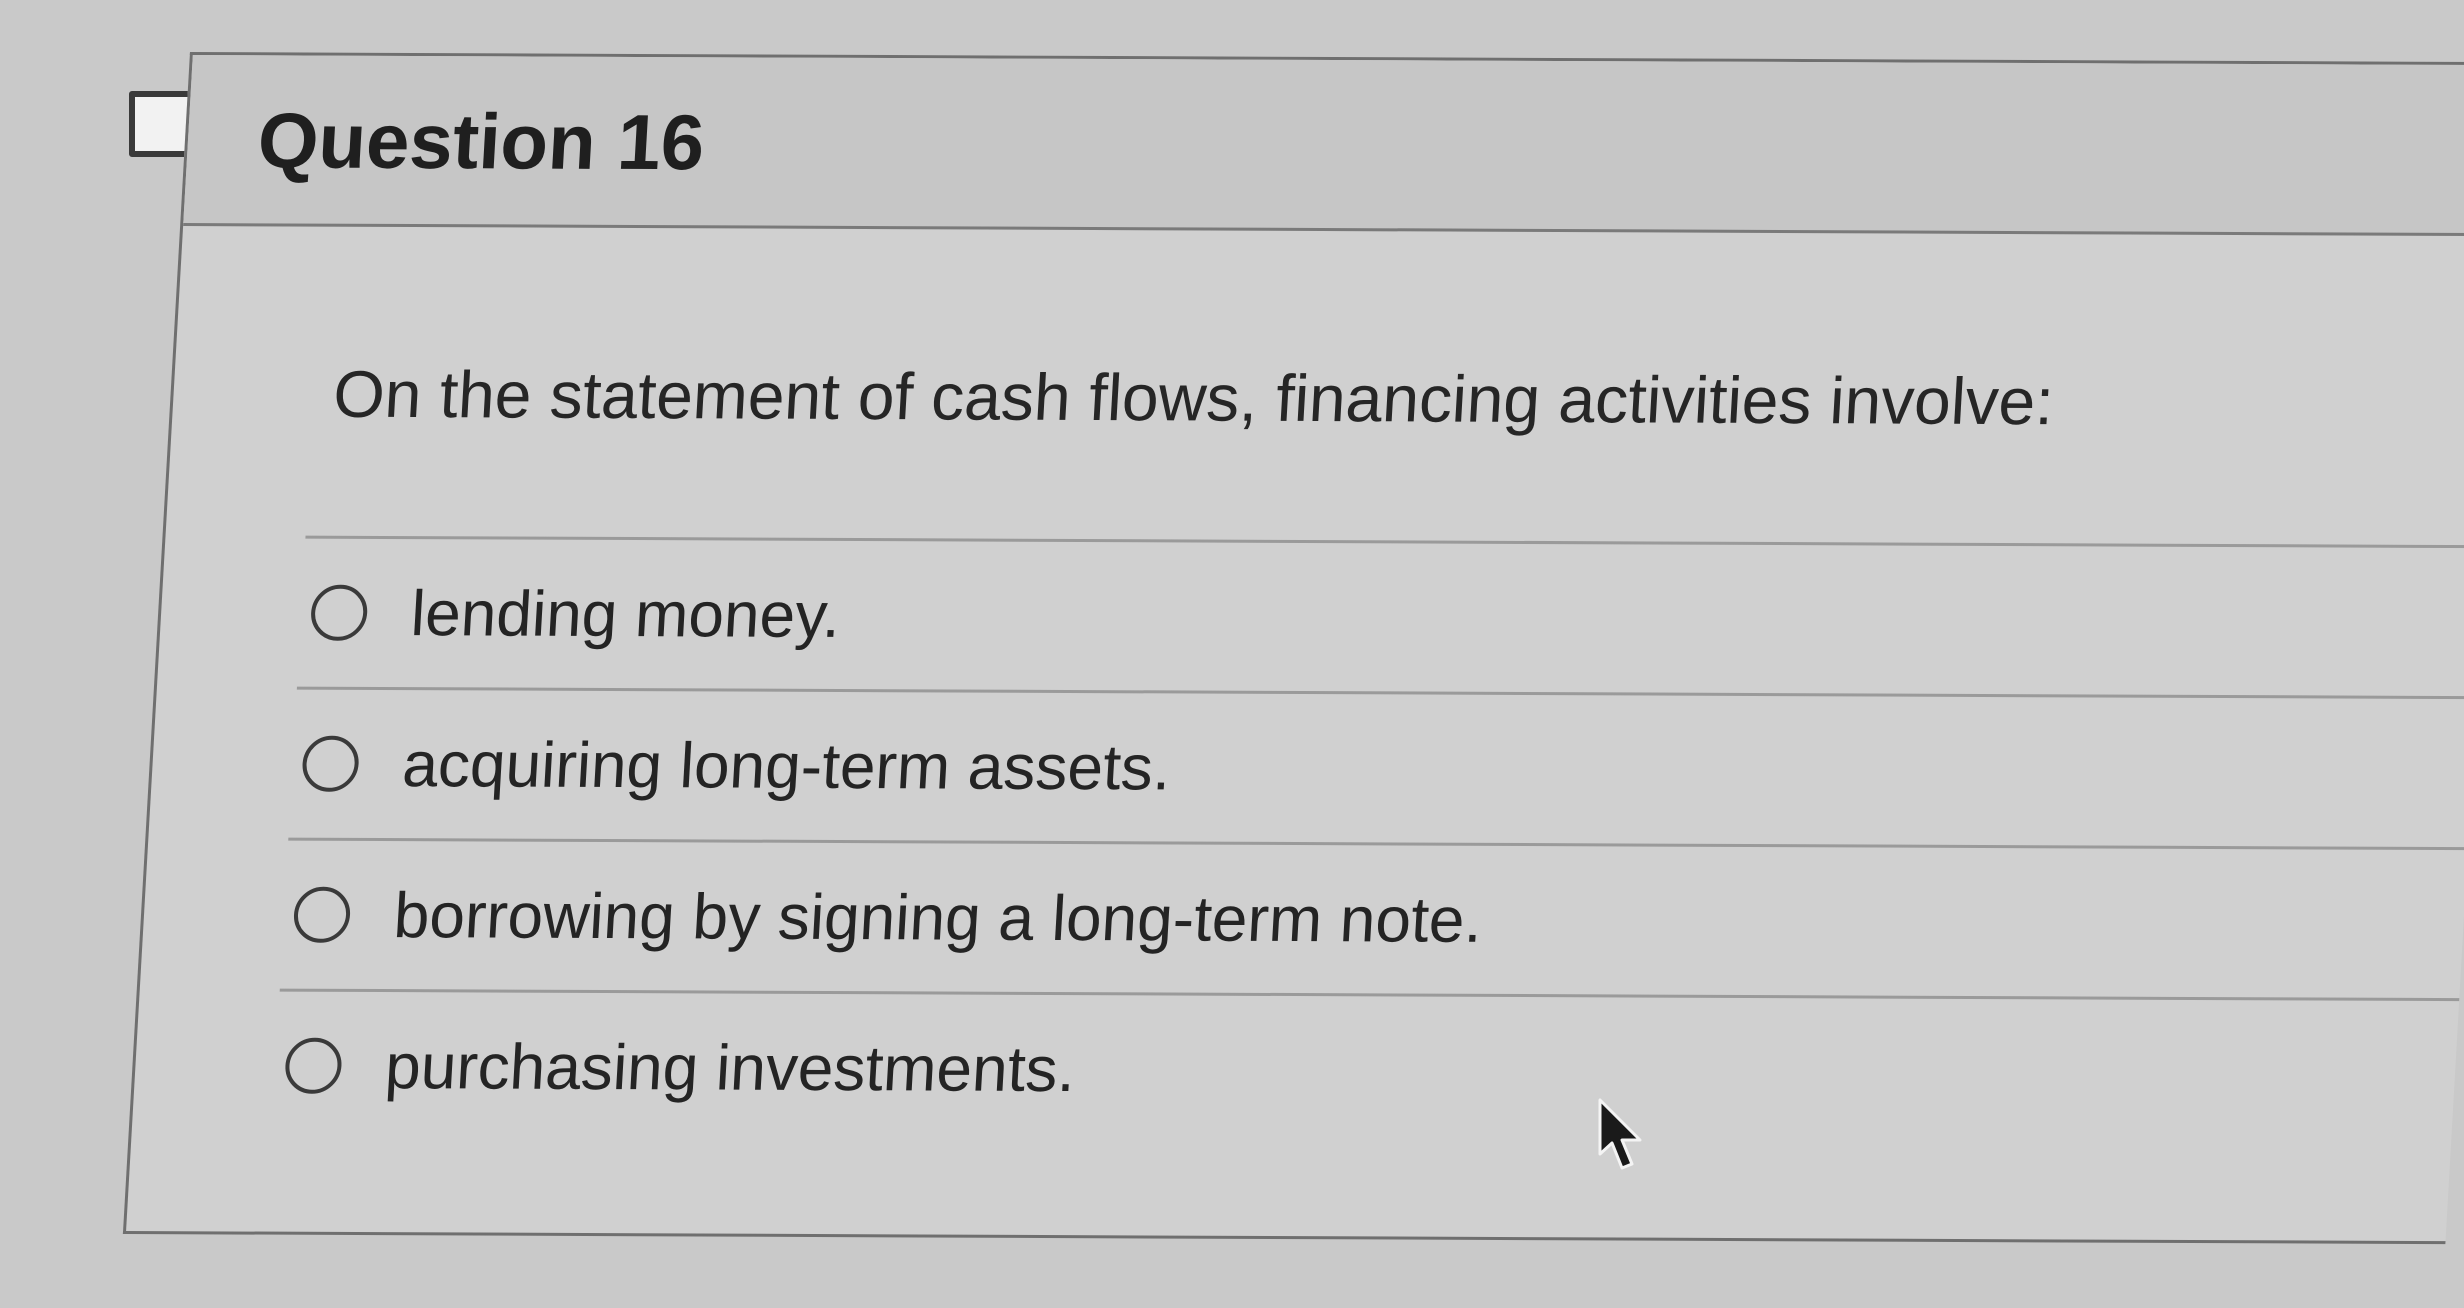 The height and width of the screenshot is (1308, 2464). What do you see at coordinates (786, 765) in the screenshot?
I see `answer-label: acquiring long-term assets.` at bounding box center [786, 765].